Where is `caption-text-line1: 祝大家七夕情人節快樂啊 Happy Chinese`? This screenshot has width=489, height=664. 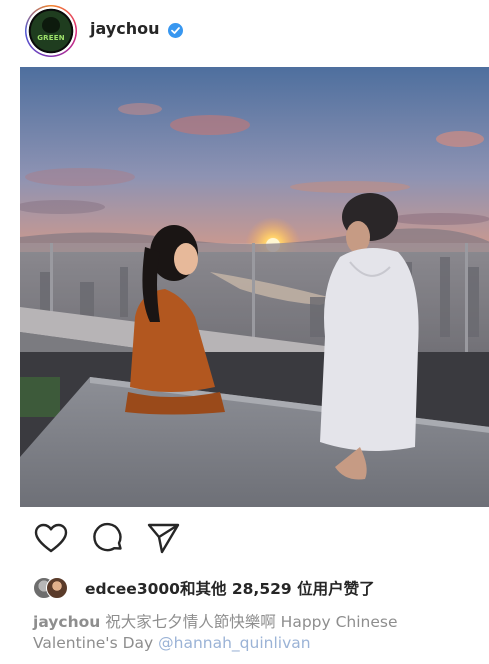
caption-text-line1: 祝大家七夕情人節快樂啊 Happy Chinese is located at coordinates (251, 622).